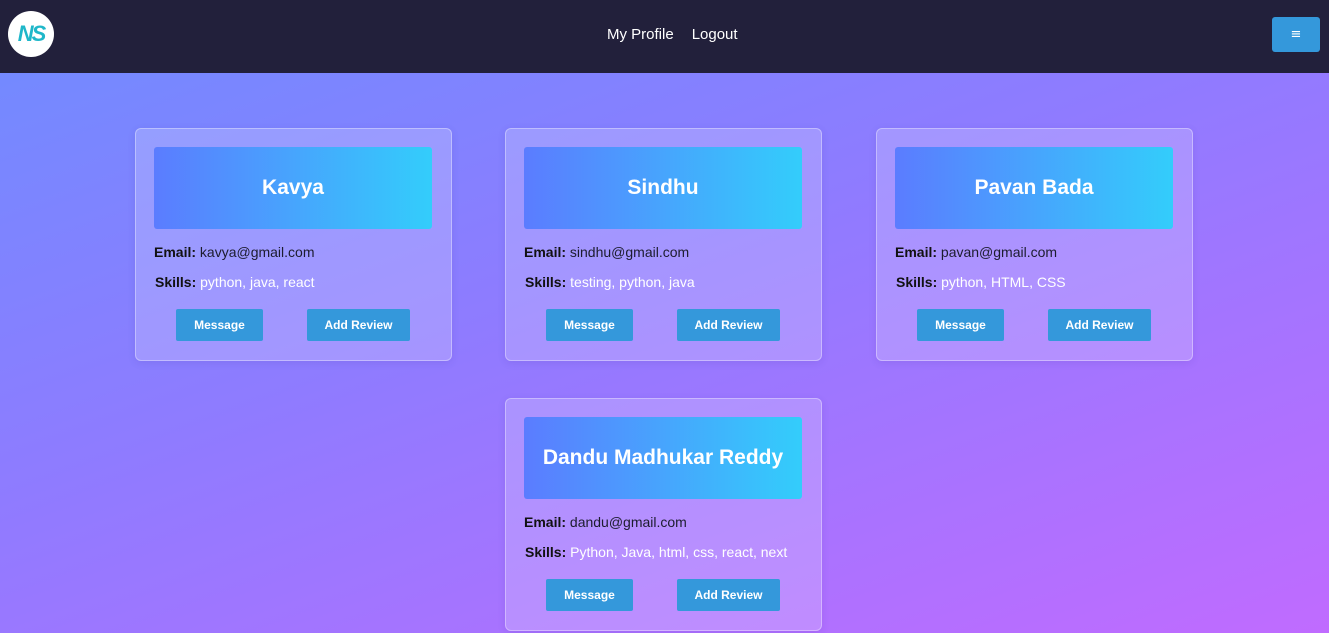  I want to click on card-header: Pavan Bada, so click(1034, 188).